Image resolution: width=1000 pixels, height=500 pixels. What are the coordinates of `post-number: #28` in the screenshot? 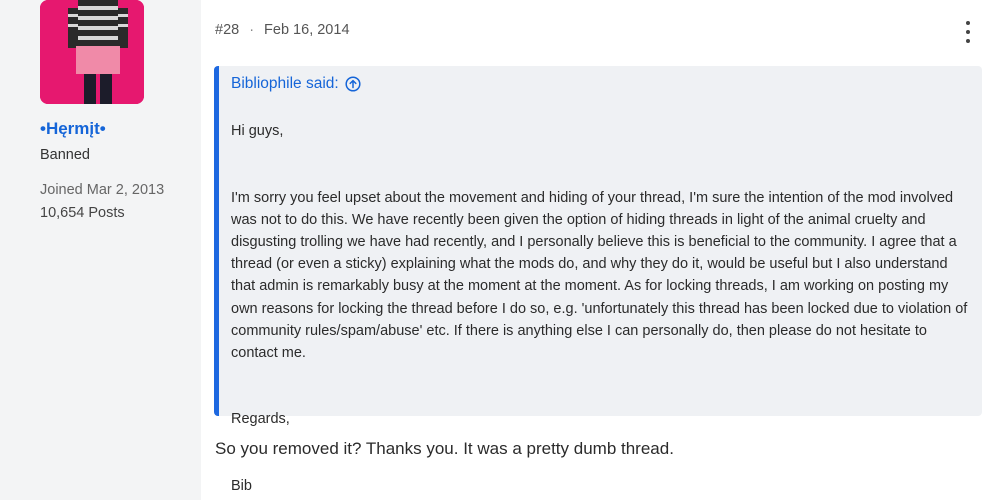 It's located at (227, 30).